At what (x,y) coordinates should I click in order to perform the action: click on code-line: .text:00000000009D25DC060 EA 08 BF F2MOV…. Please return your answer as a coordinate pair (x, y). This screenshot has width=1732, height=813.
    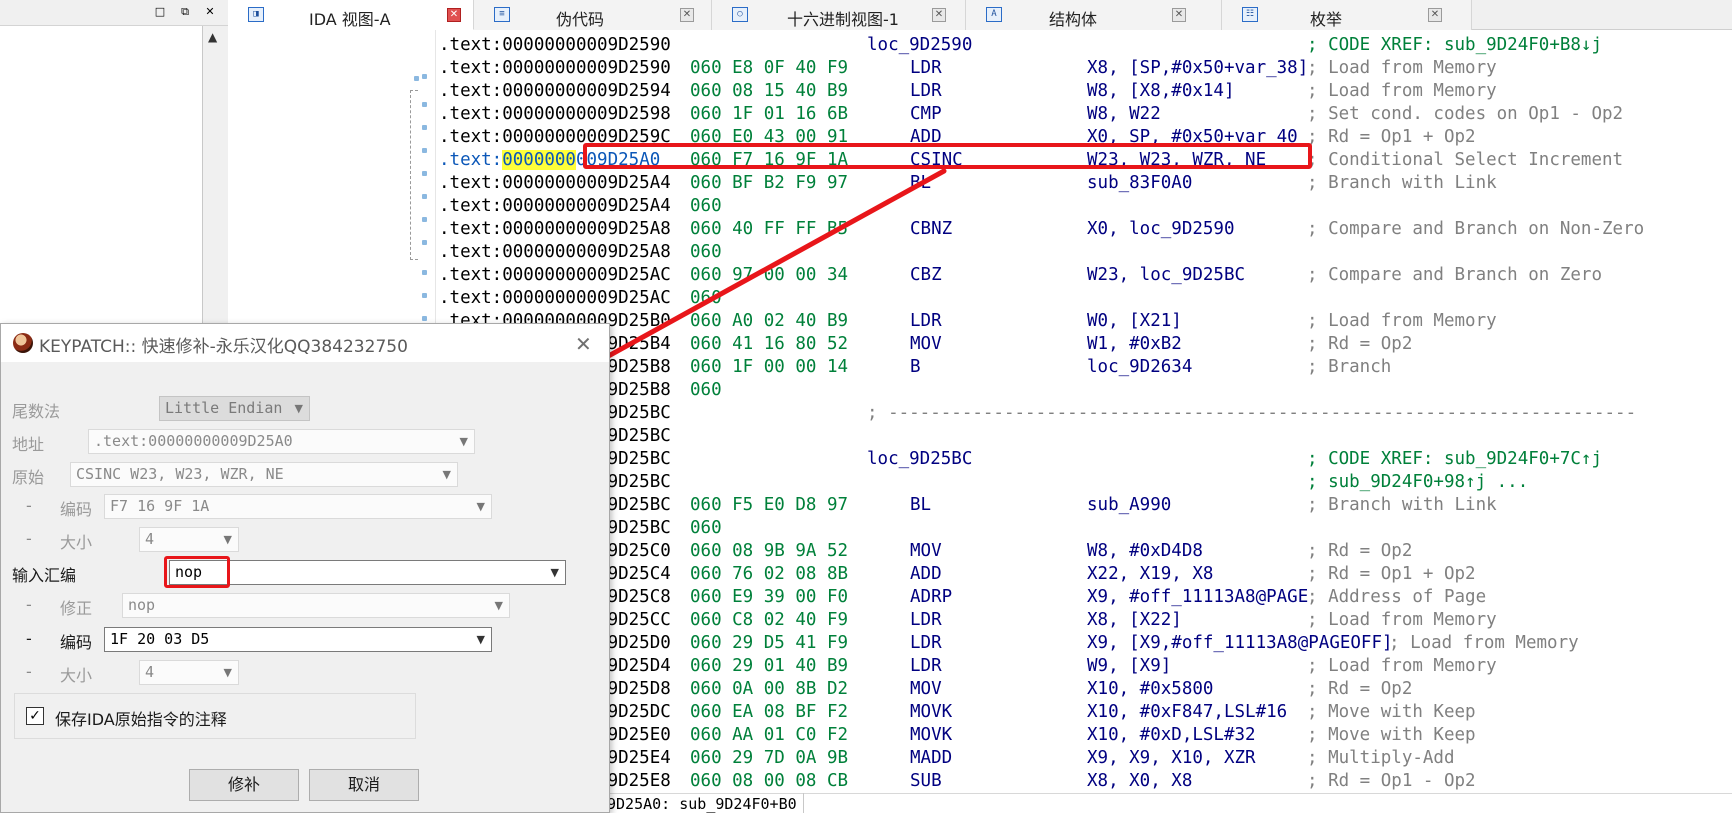
    Looking at the image, I should click on (1084, 712).